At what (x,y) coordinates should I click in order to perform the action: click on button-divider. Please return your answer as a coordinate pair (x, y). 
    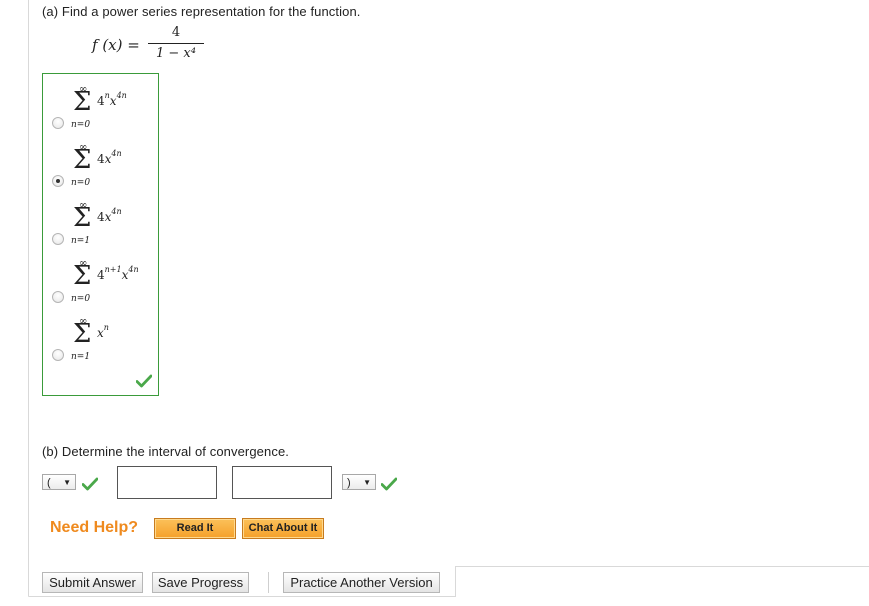
    Looking at the image, I should click on (268, 582).